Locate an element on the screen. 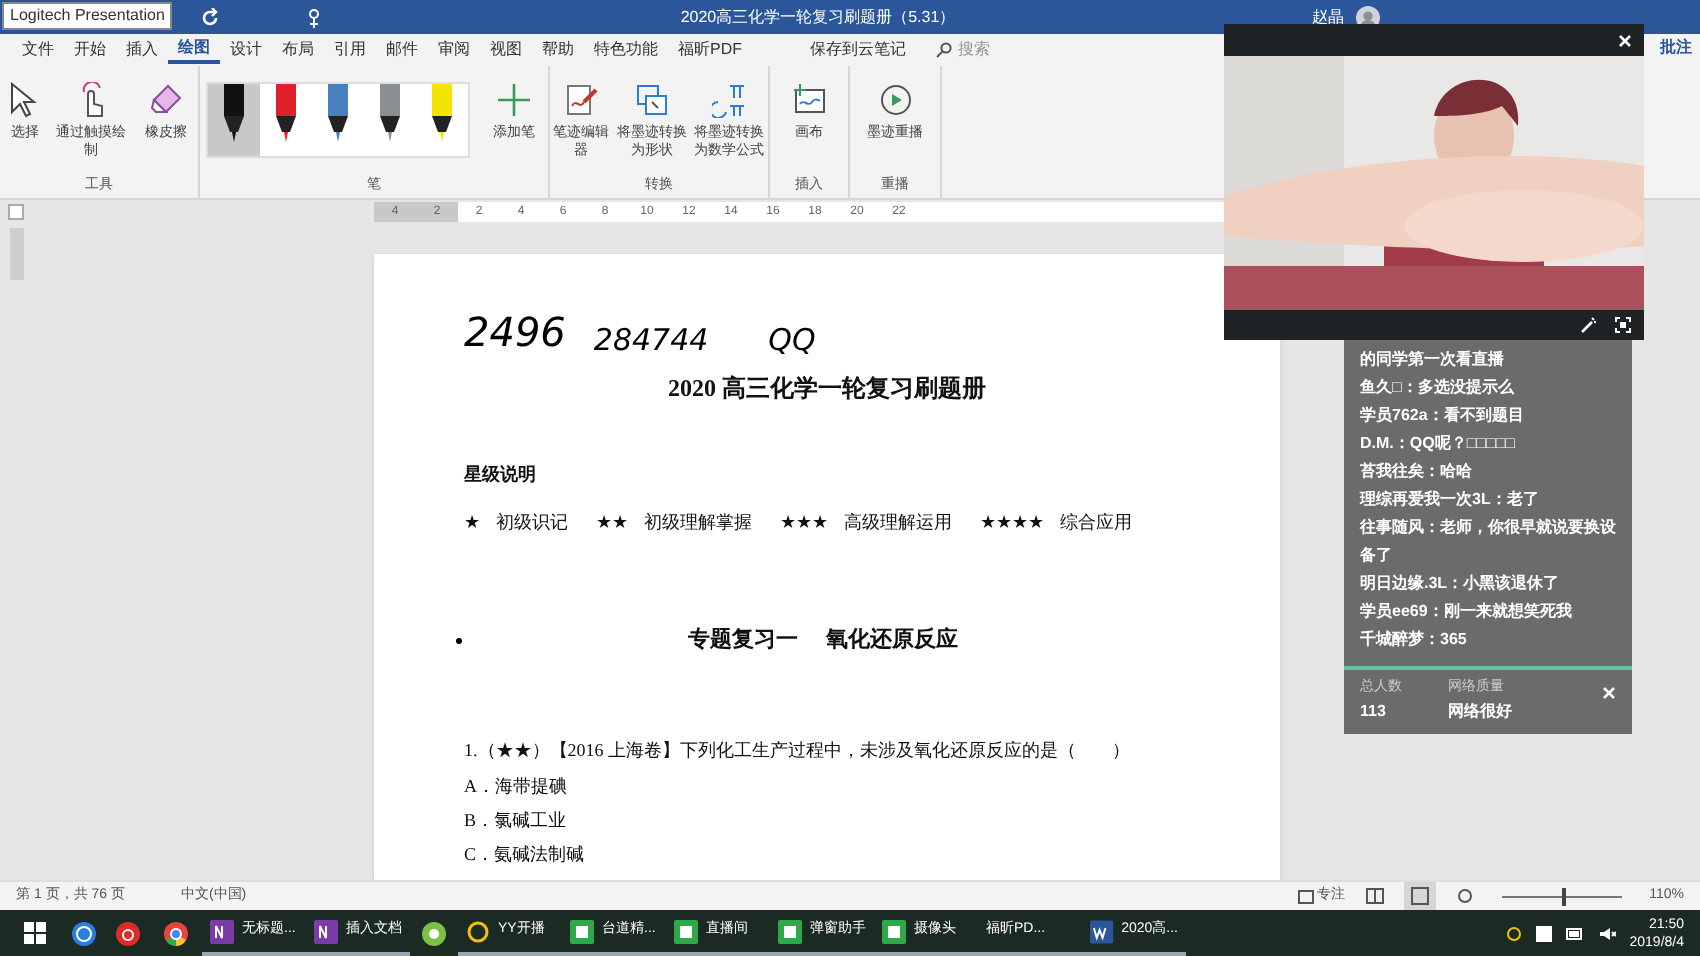 The width and height of the screenshot is (1700, 956). level-description: 高级理解运用 is located at coordinates (898, 522).